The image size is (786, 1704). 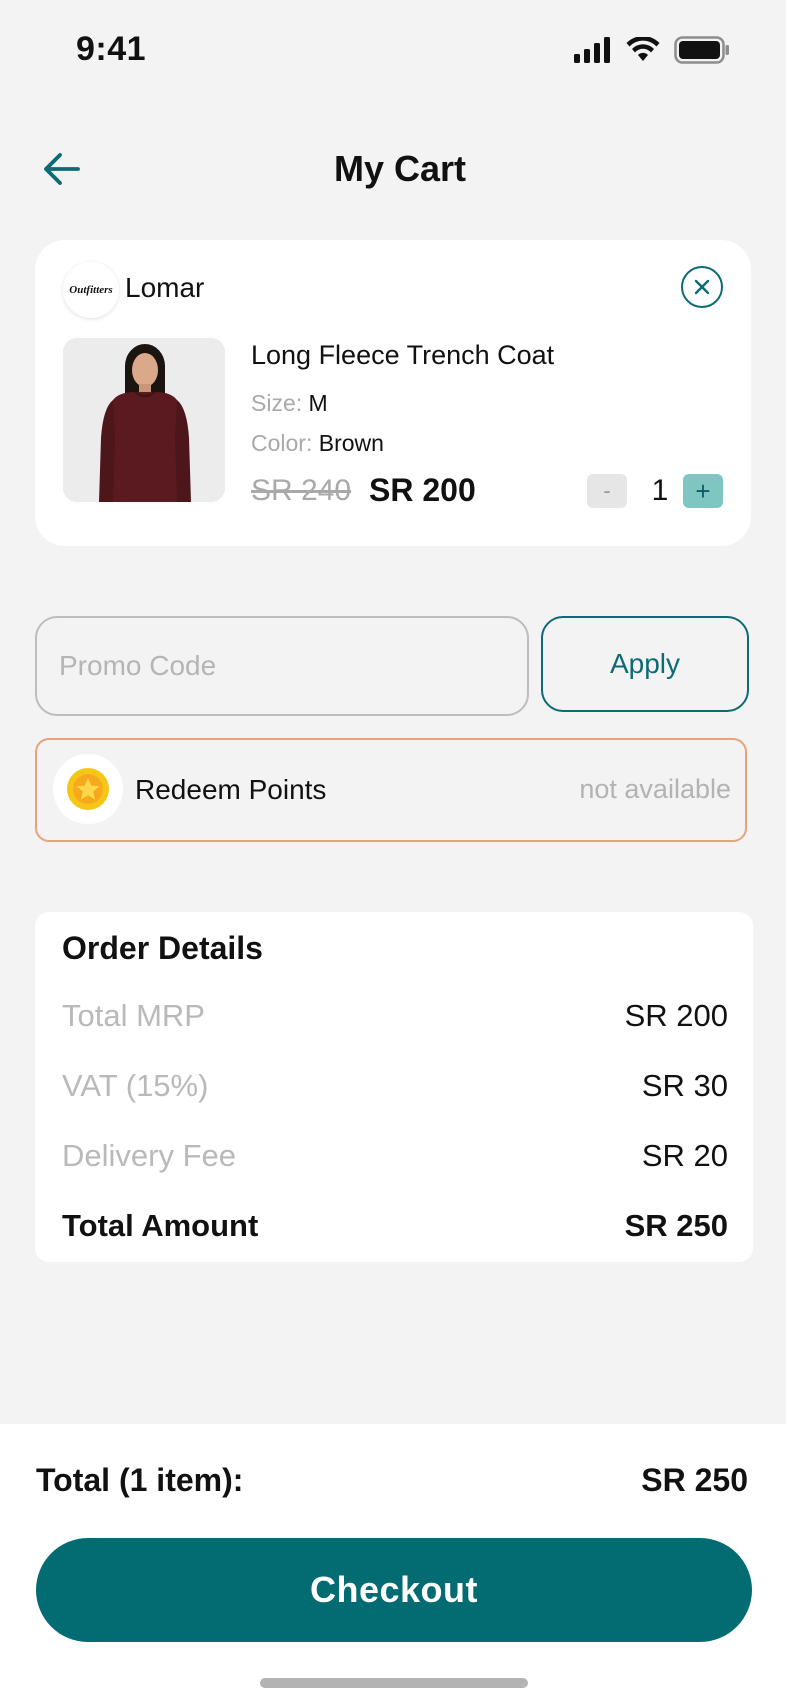 I want to click on order-row-vat: VAT (15%) SR 30, so click(x=395, y=1086).